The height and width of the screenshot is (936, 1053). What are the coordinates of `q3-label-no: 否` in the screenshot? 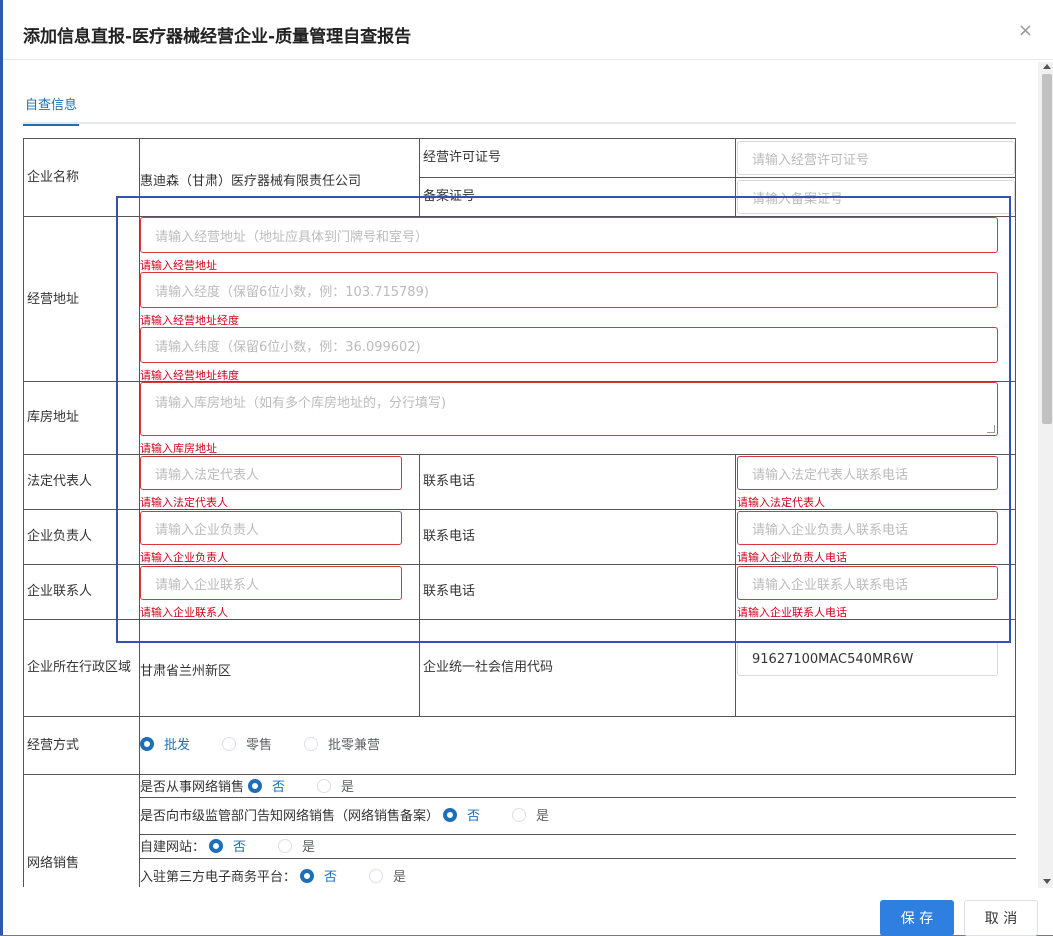 It's located at (239, 845).